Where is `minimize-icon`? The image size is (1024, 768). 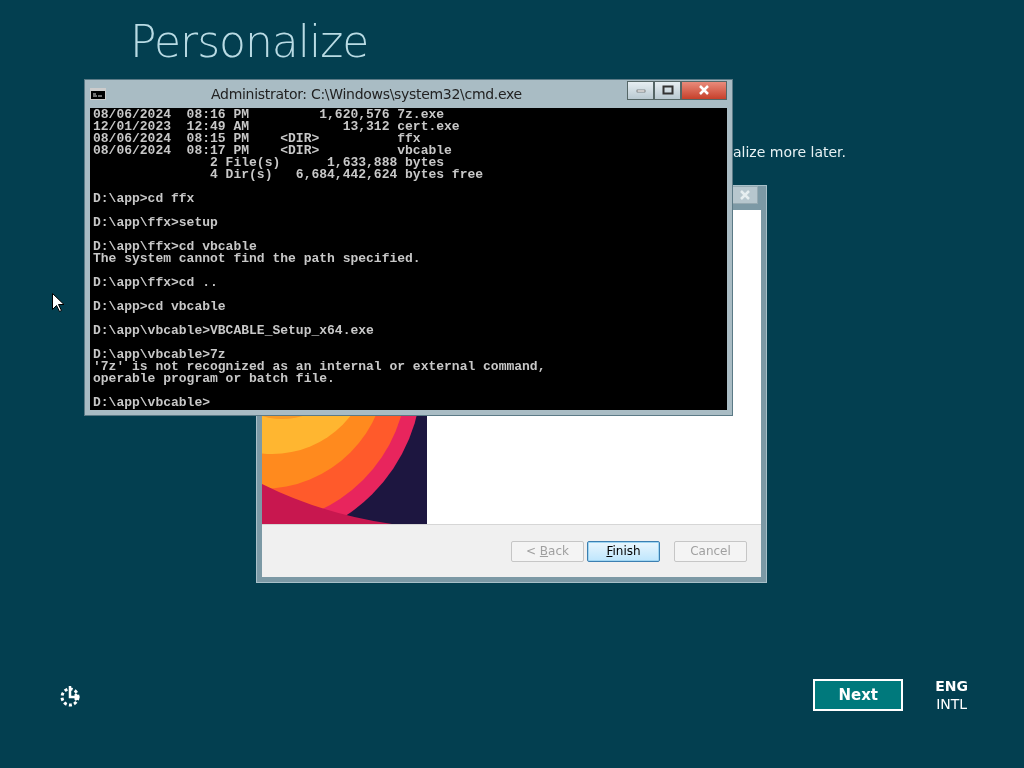 minimize-icon is located at coordinates (640, 90).